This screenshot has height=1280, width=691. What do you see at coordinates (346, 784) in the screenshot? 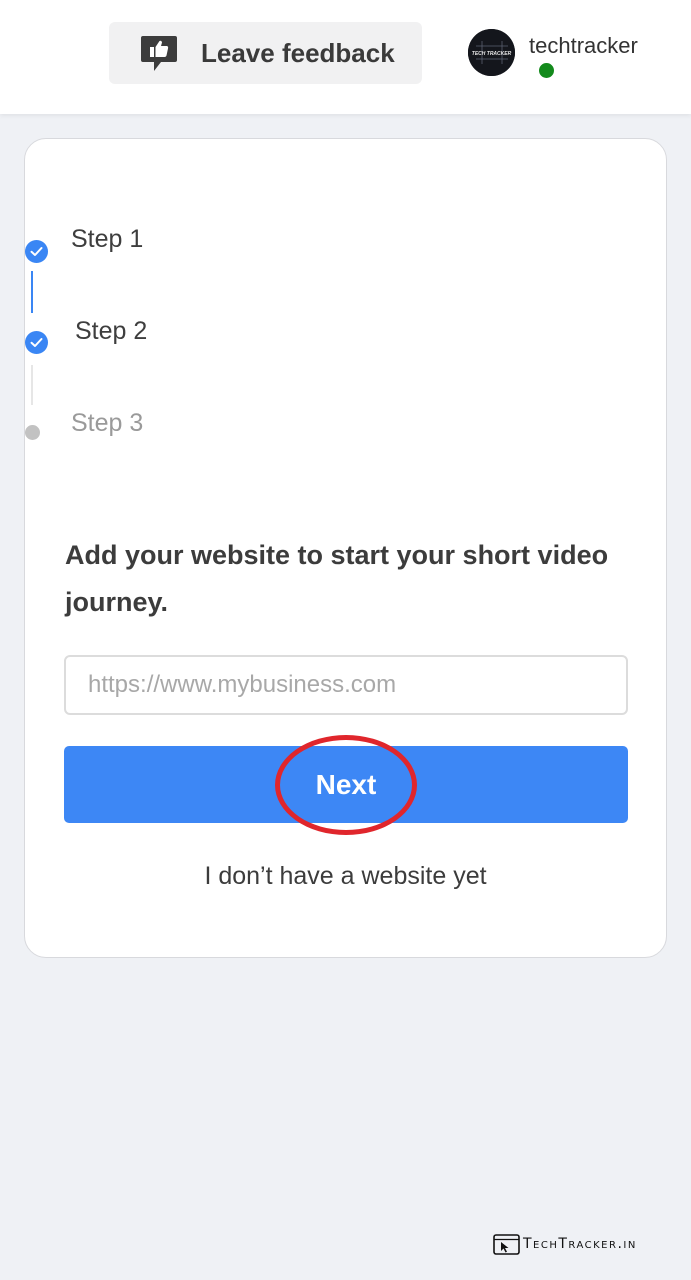
I see `next-button: Next` at bounding box center [346, 784].